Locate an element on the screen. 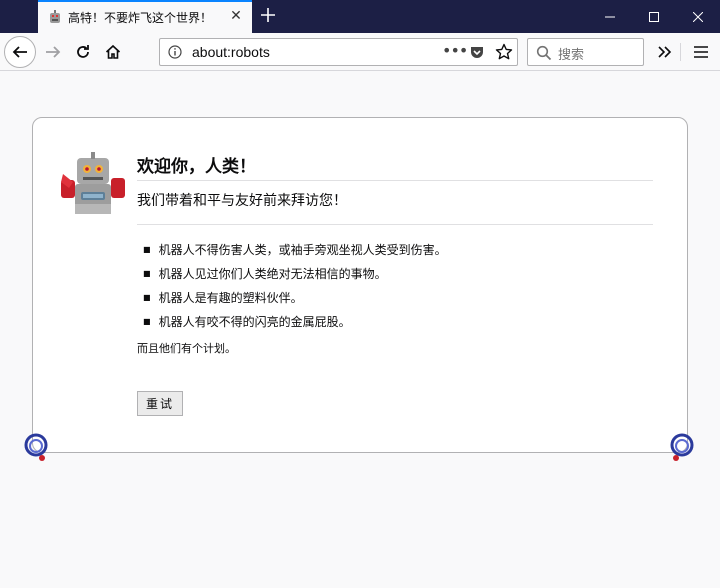  list-item: 机器人不得伤害人类，或袖手旁观坐视人类受到伤害。 is located at coordinates (295, 250).